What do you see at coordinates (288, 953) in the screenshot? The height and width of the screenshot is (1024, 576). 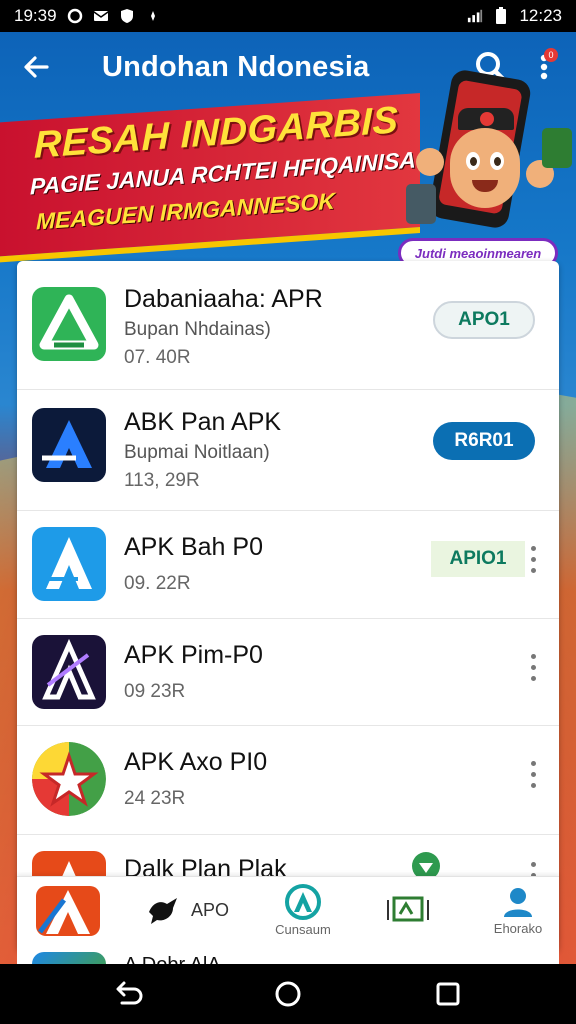 I see `list-item-peek: A Dobr AlA` at bounding box center [288, 953].